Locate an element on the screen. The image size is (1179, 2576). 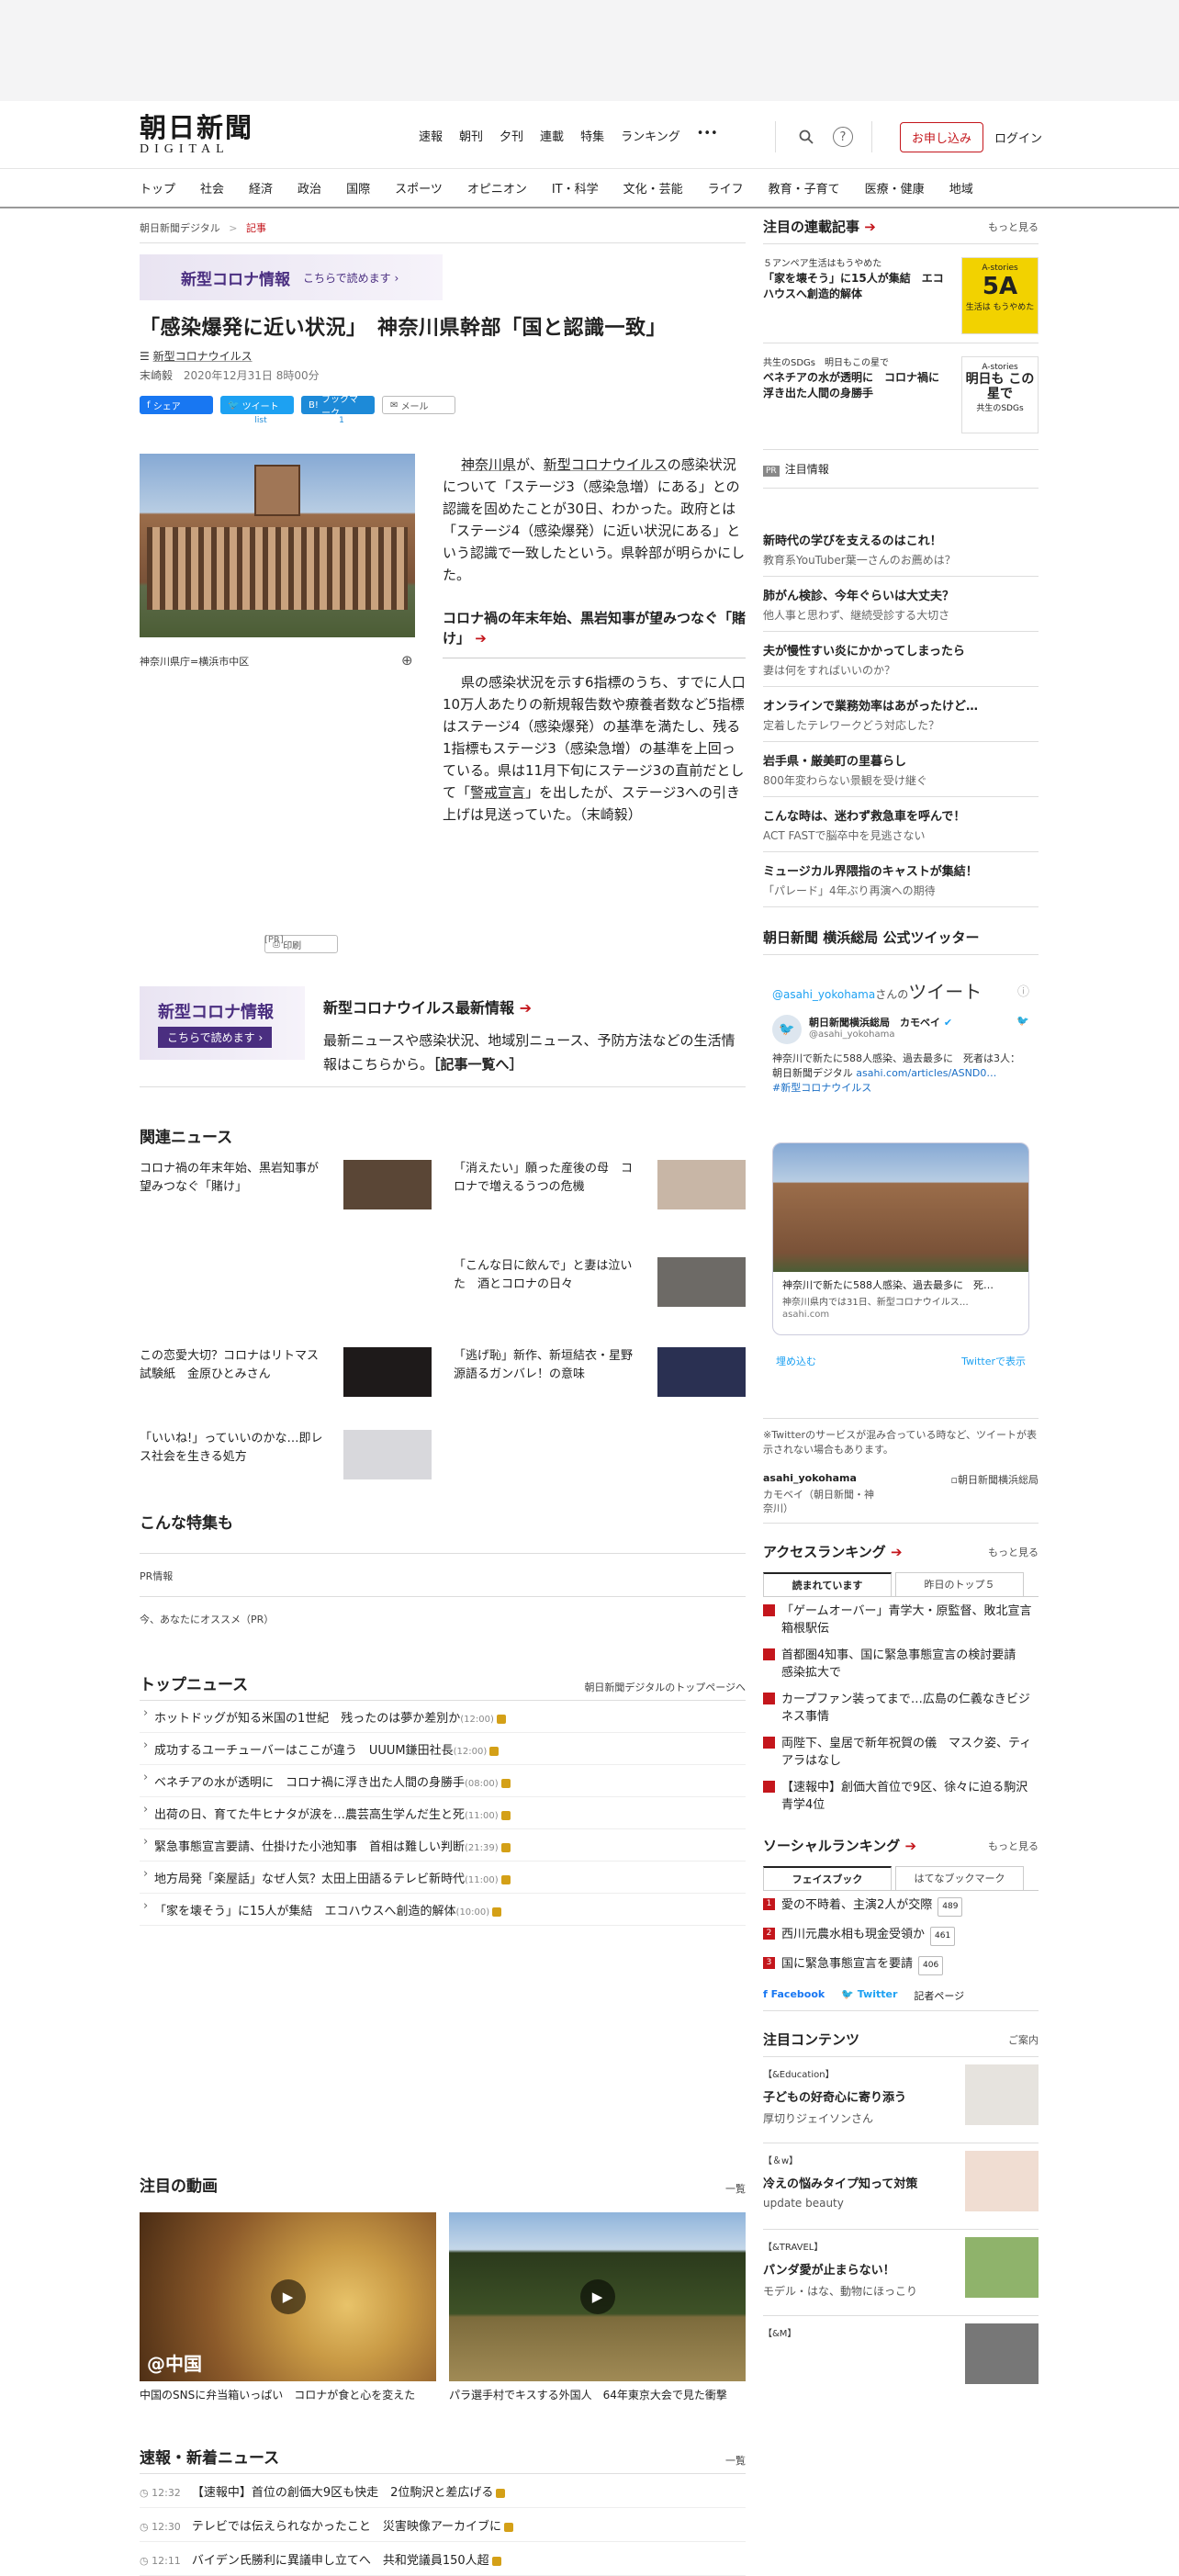
breadcrumb-home: 朝日新聞デジタル is located at coordinates (180, 228).